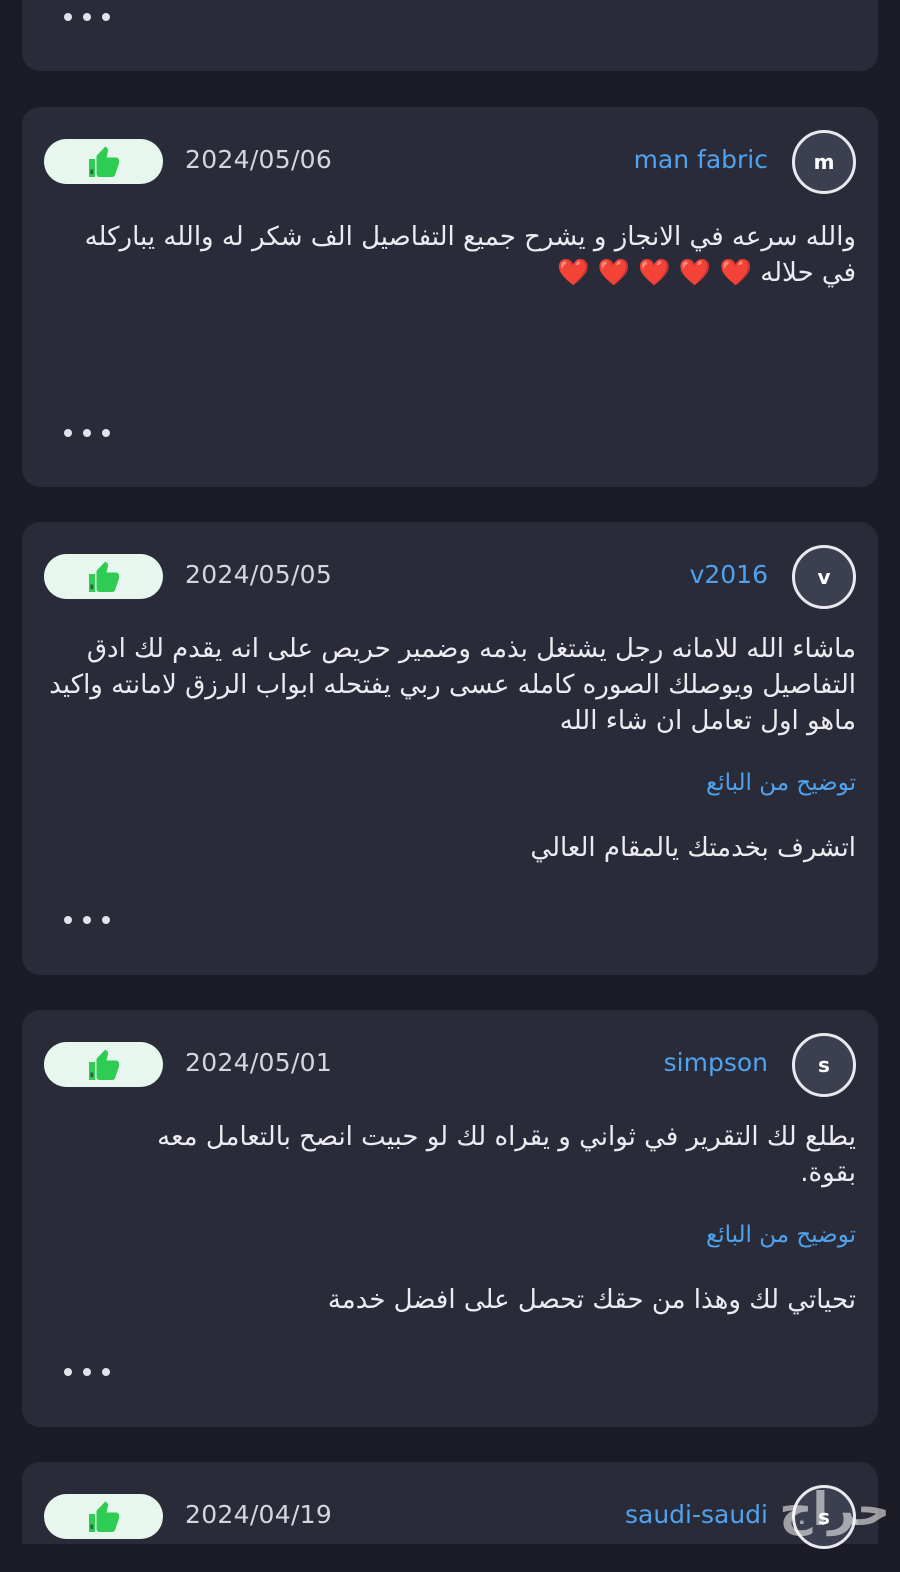  Describe the element at coordinates (258, 159) in the screenshot. I see `review-date: 2024/05/06` at that location.